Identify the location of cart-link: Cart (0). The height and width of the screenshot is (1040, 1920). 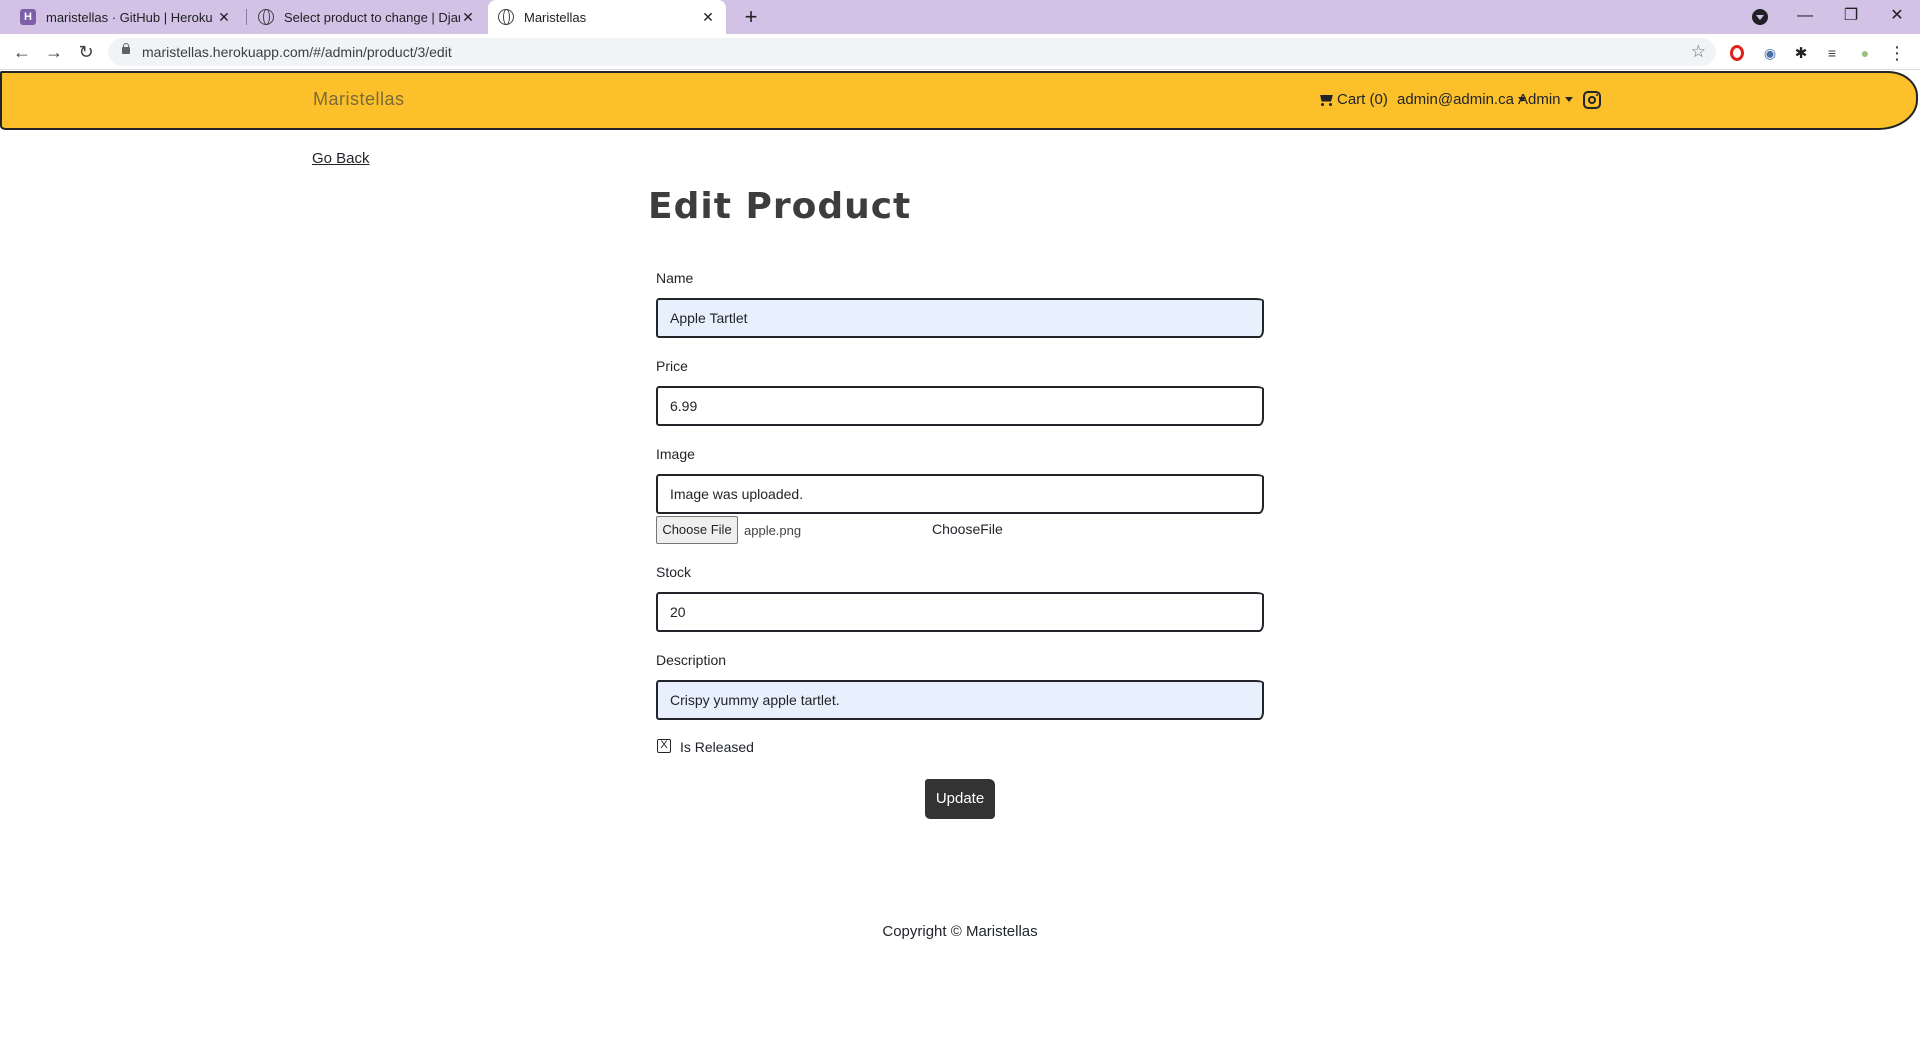
(1353, 99).